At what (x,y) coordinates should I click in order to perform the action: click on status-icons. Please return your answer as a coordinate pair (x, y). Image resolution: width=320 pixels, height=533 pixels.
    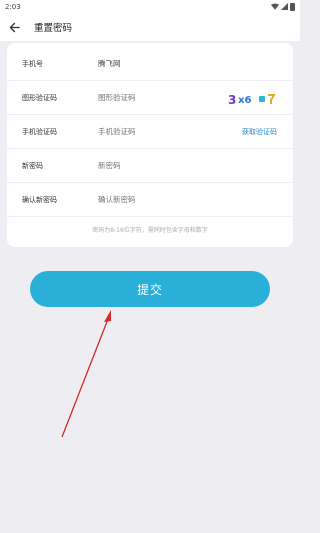
    Looking at the image, I should click on (283, 6).